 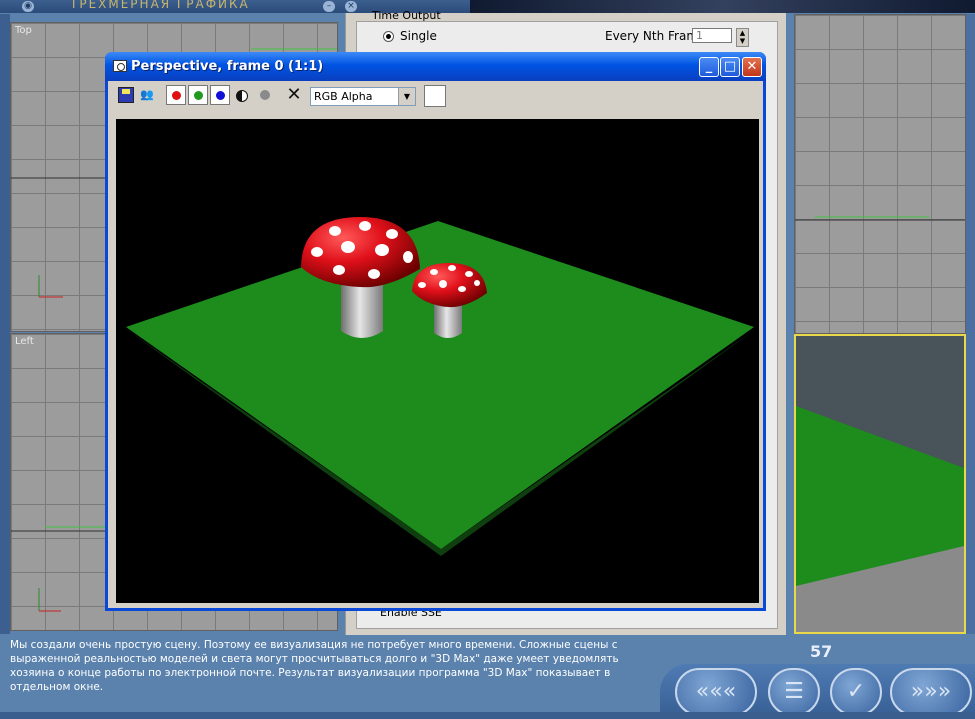 What do you see at coordinates (227, 66) in the screenshot?
I see `render-window-title: Perspective, frame 0 (1:1)` at bounding box center [227, 66].